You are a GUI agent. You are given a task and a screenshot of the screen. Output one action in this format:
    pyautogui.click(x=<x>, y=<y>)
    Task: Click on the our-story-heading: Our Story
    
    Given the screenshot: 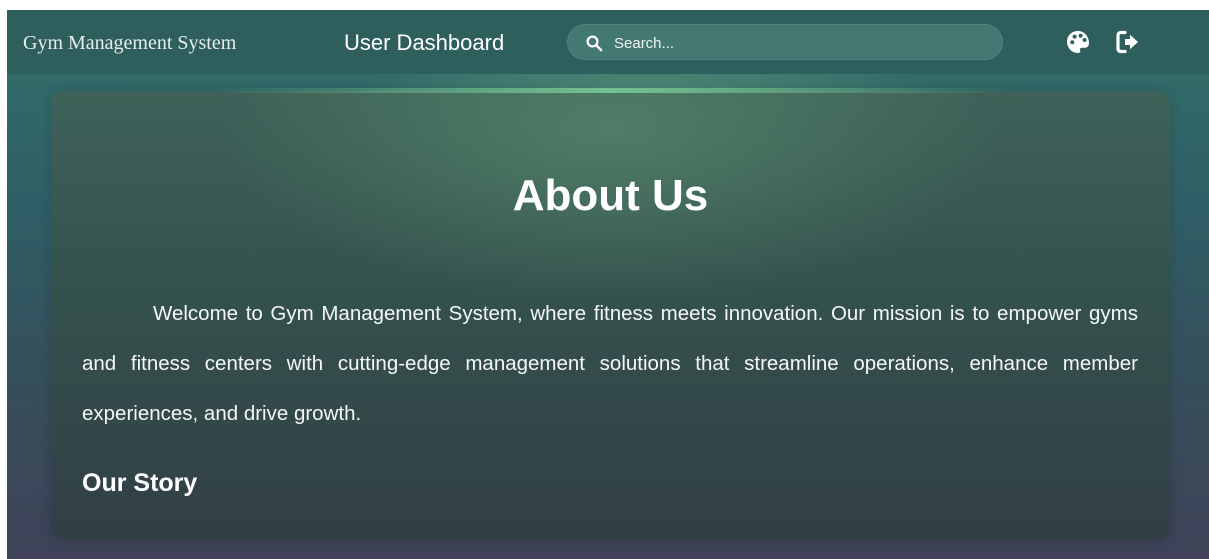 What is the action you would take?
    pyautogui.click(x=140, y=483)
    